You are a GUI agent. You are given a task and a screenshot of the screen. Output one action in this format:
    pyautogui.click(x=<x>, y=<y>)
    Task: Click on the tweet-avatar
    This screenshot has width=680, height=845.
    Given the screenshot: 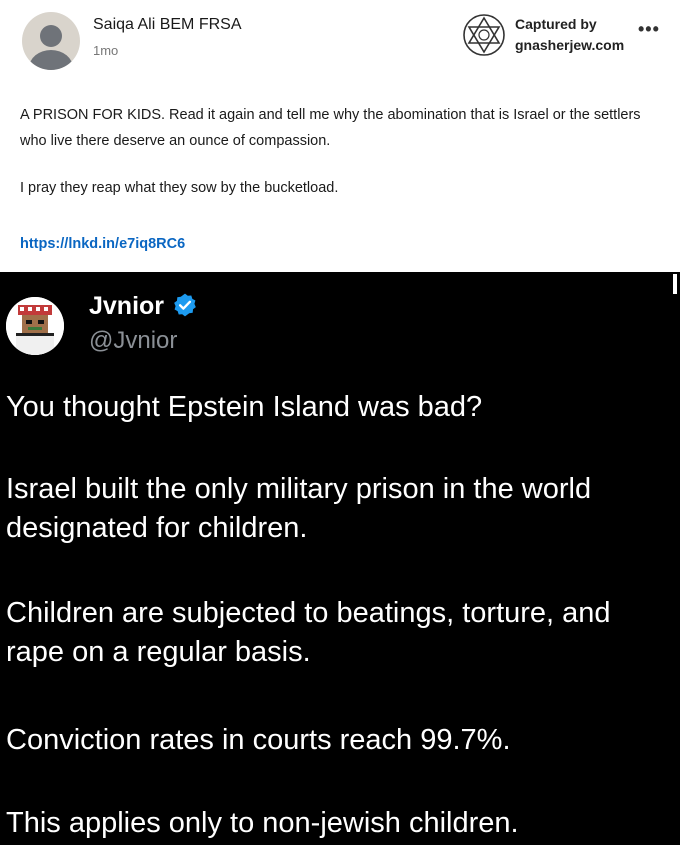 What is the action you would take?
    pyautogui.click(x=35, y=326)
    